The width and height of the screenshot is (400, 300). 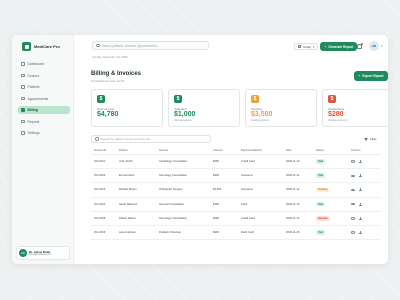 What do you see at coordinates (289, 150) in the screenshot?
I see `column-header: Date` at bounding box center [289, 150].